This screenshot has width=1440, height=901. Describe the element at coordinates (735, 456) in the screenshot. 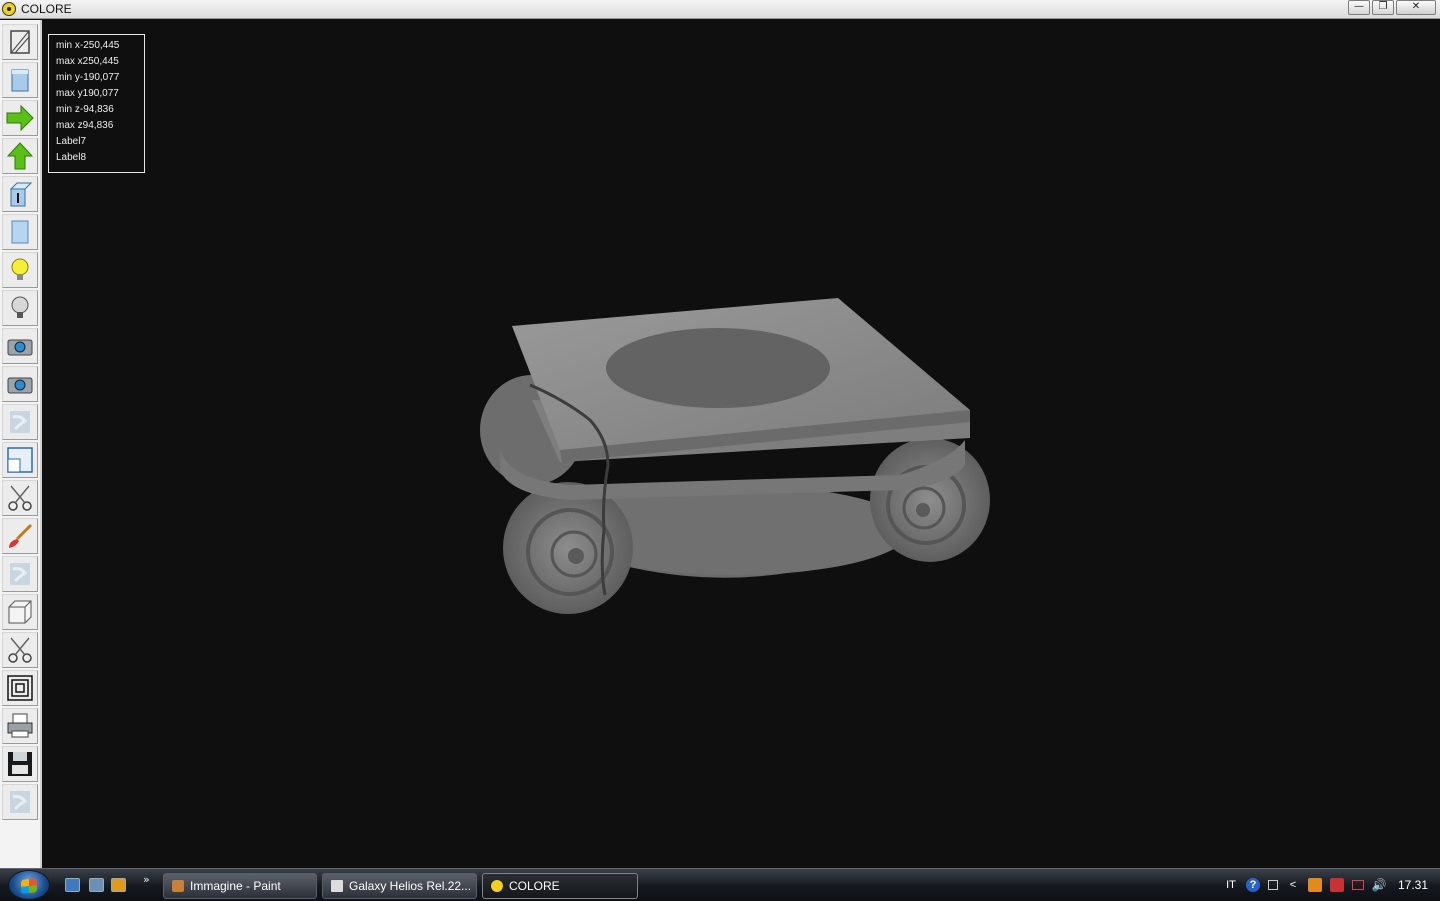

I see `ionic-capital-model` at that location.